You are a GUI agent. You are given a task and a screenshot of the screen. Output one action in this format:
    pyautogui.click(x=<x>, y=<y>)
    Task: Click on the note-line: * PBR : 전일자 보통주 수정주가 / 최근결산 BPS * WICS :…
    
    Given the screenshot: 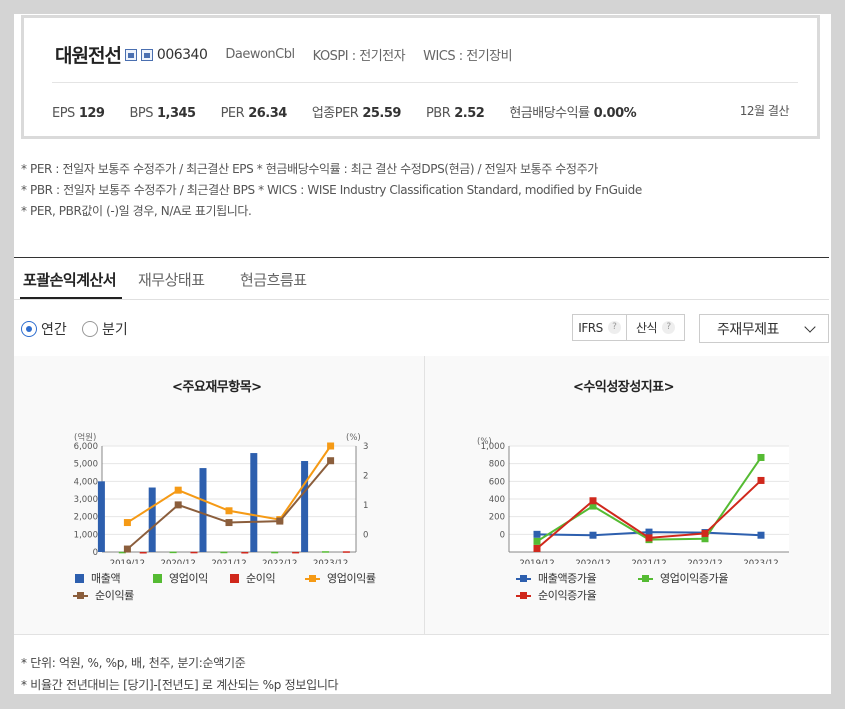 What is the action you would take?
    pyautogui.click(x=331, y=190)
    